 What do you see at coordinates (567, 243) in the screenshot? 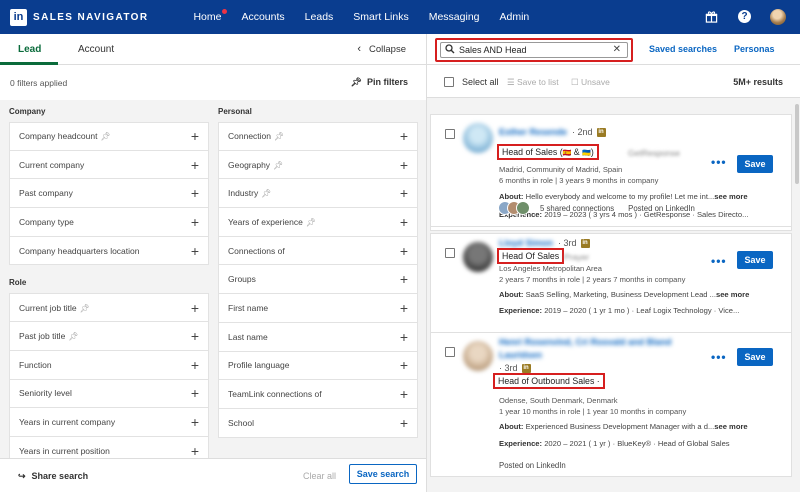
I see `connection-degree: · 3rd` at bounding box center [567, 243].